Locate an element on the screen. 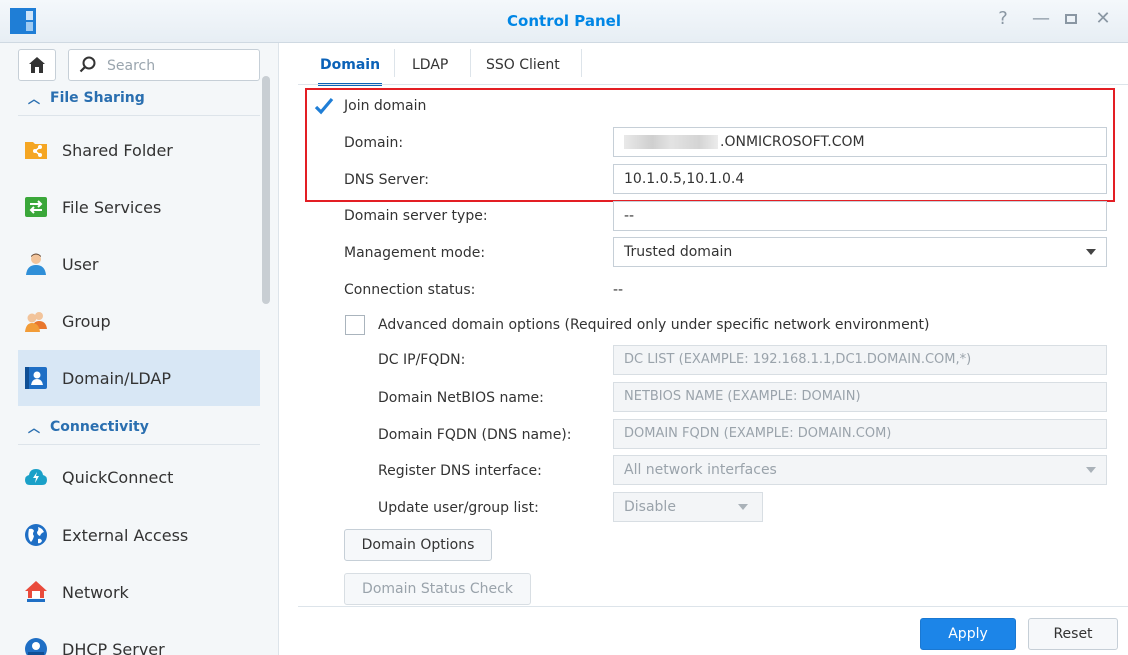  advanced-options-checkbox is located at coordinates (355, 325).